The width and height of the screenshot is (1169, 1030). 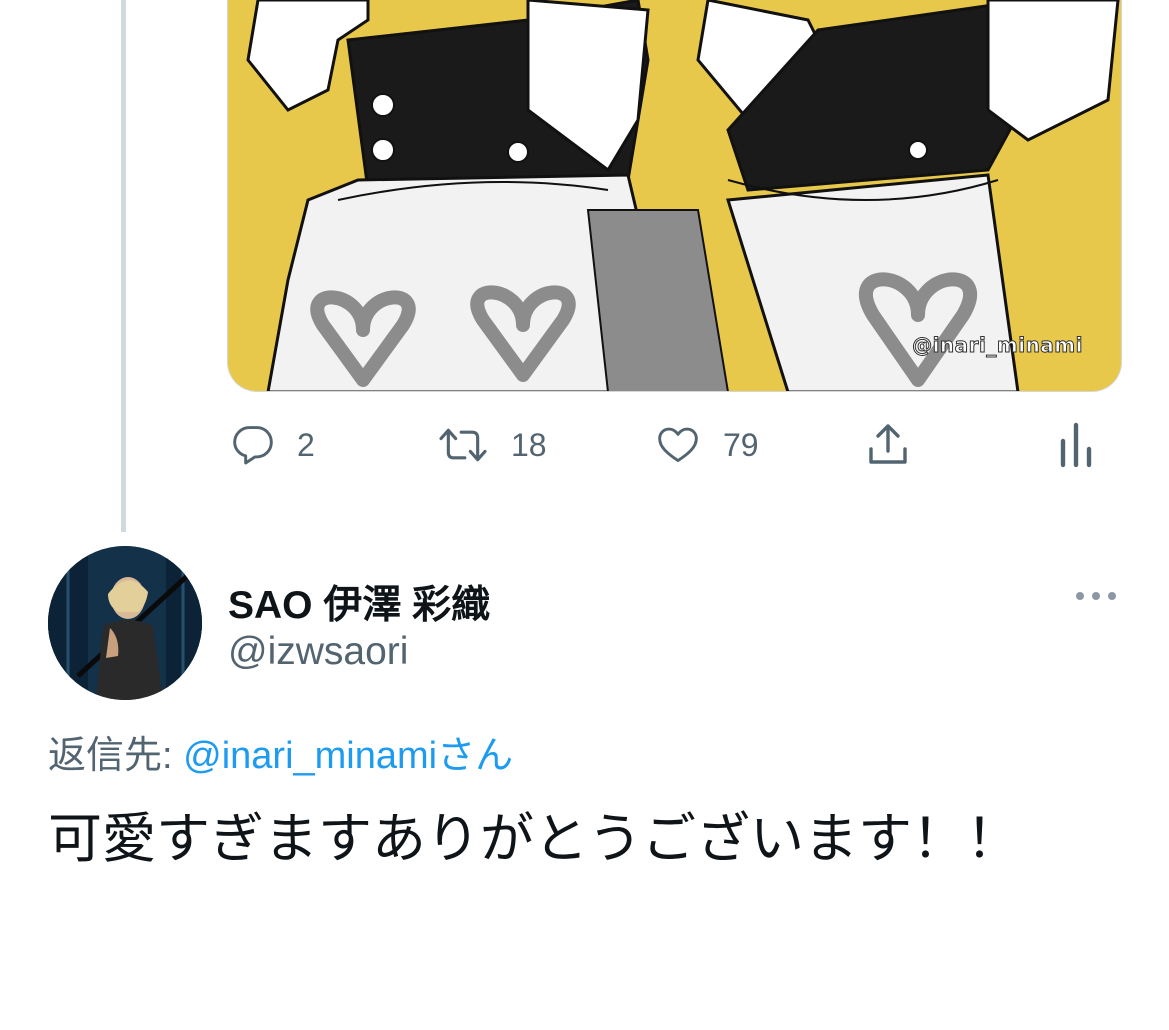 What do you see at coordinates (997, 345) in the screenshot?
I see `image-watermark: @inari_minami` at bounding box center [997, 345].